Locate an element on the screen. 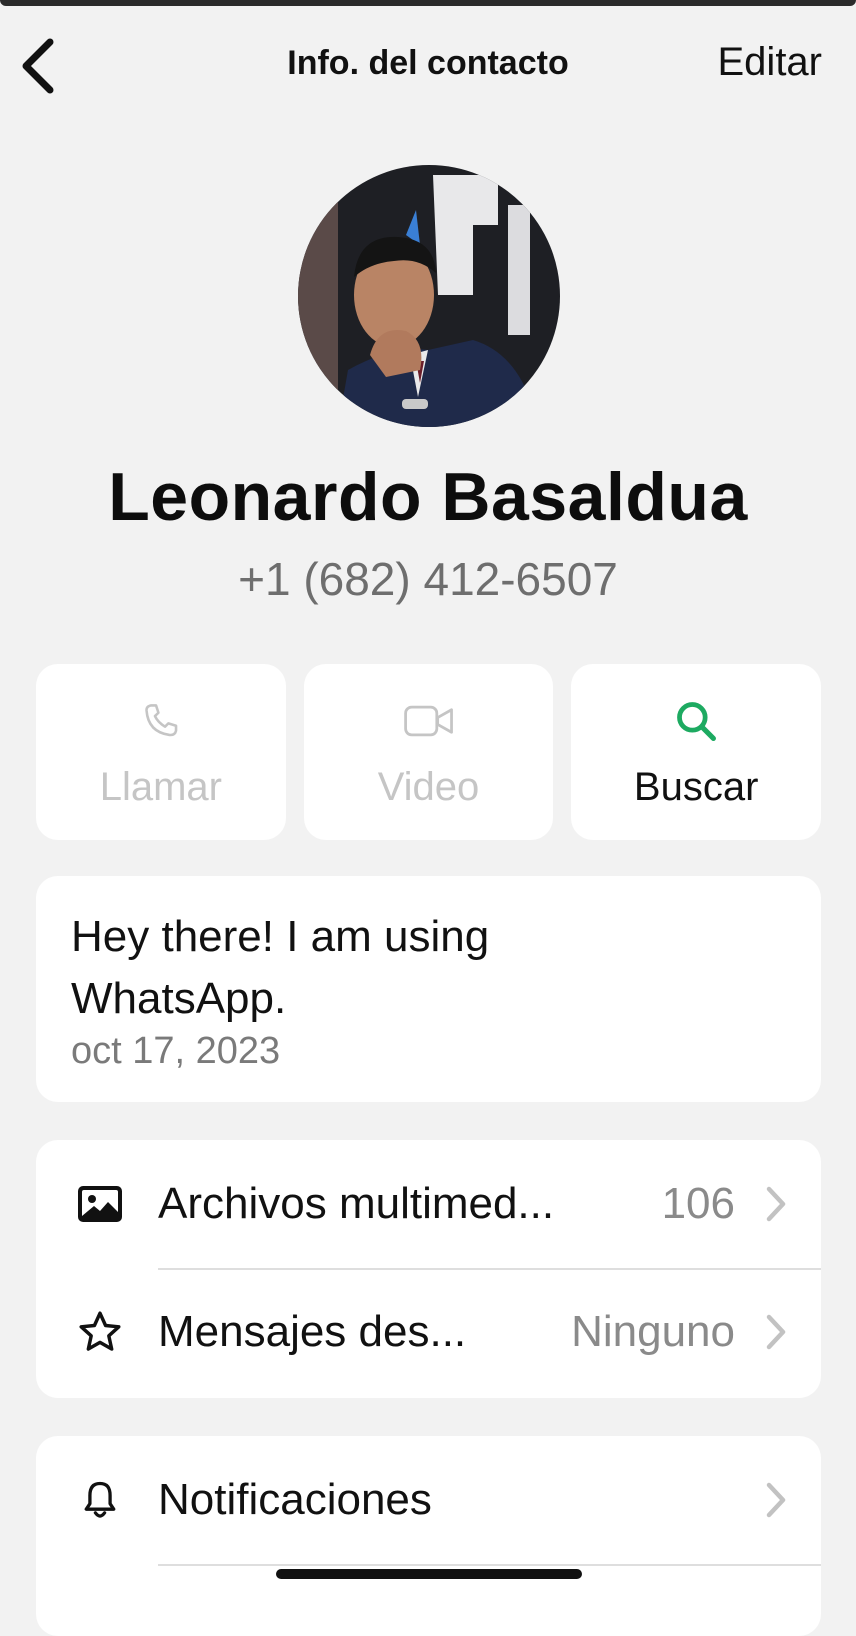 Image resolution: width=856 pixels, height=1636 pixels. search-button: Buscar is located at coordinates (696, 752).